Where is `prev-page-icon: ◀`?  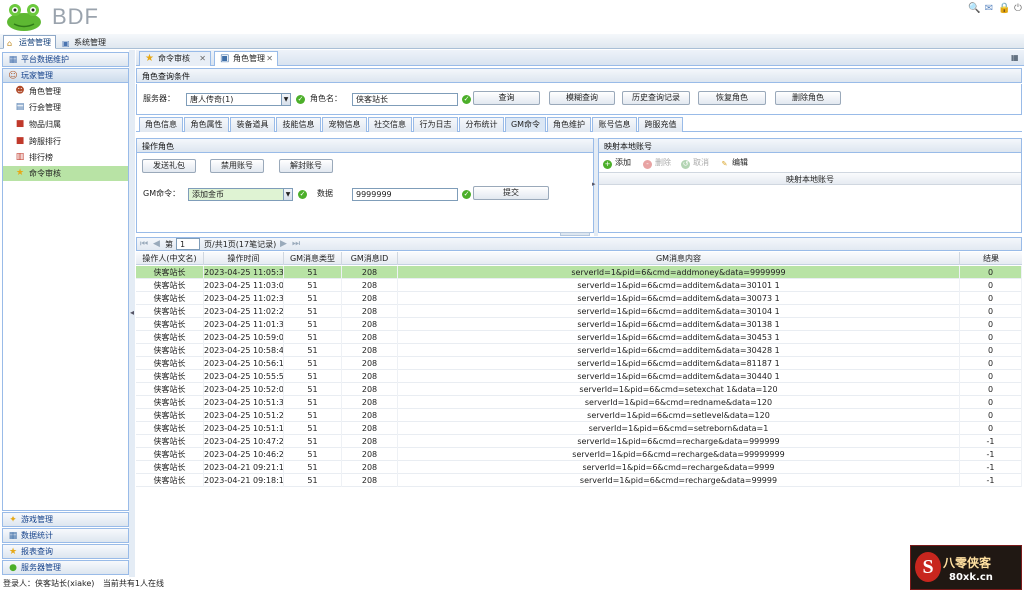
prev-page-icon: ◀ is located at coordinates (156, 244).